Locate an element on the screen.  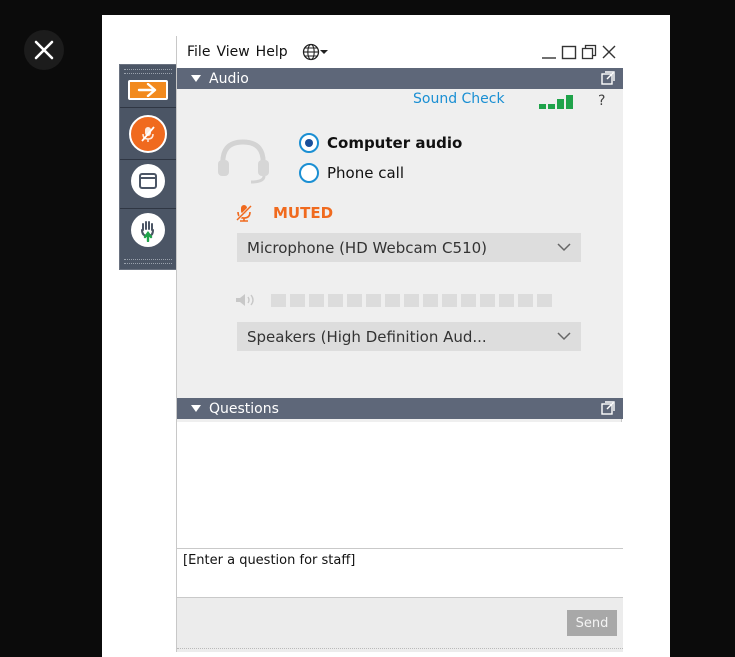
microphone-select: Microphone (HD Webcam C510) is located at coordinates (409, 247).